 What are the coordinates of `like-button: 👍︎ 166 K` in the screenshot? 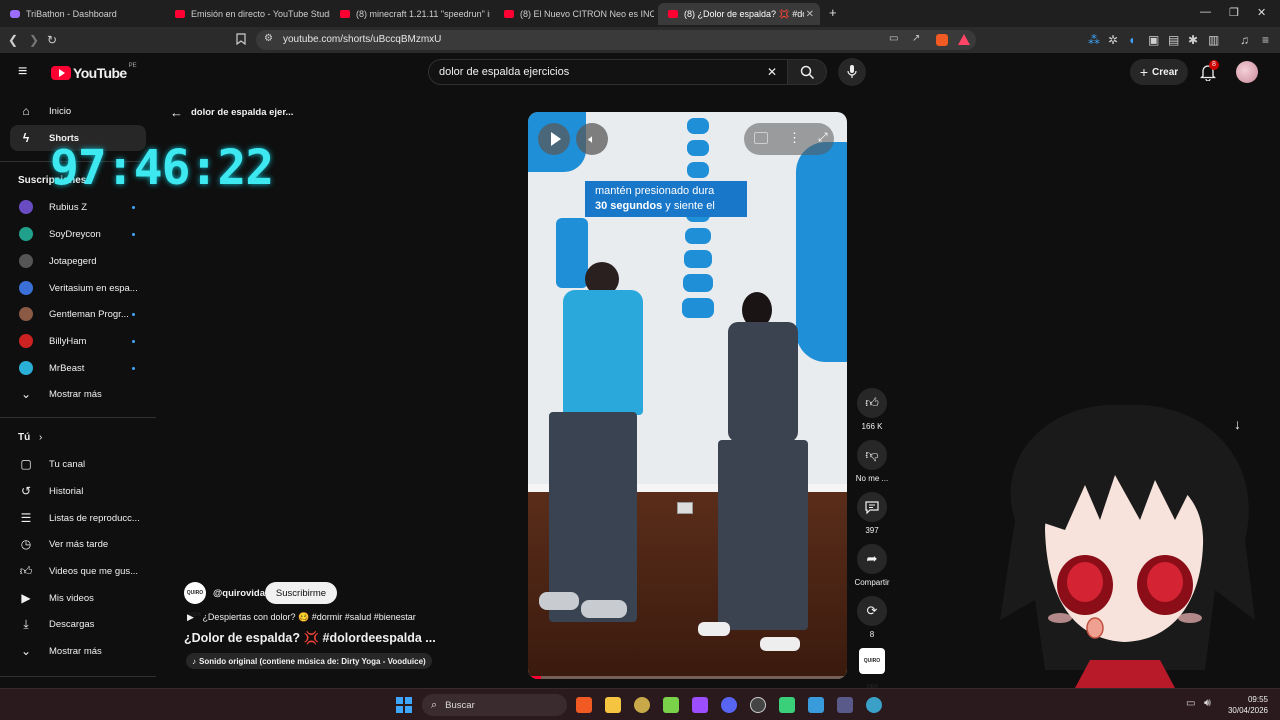 It's located at (872, 409).